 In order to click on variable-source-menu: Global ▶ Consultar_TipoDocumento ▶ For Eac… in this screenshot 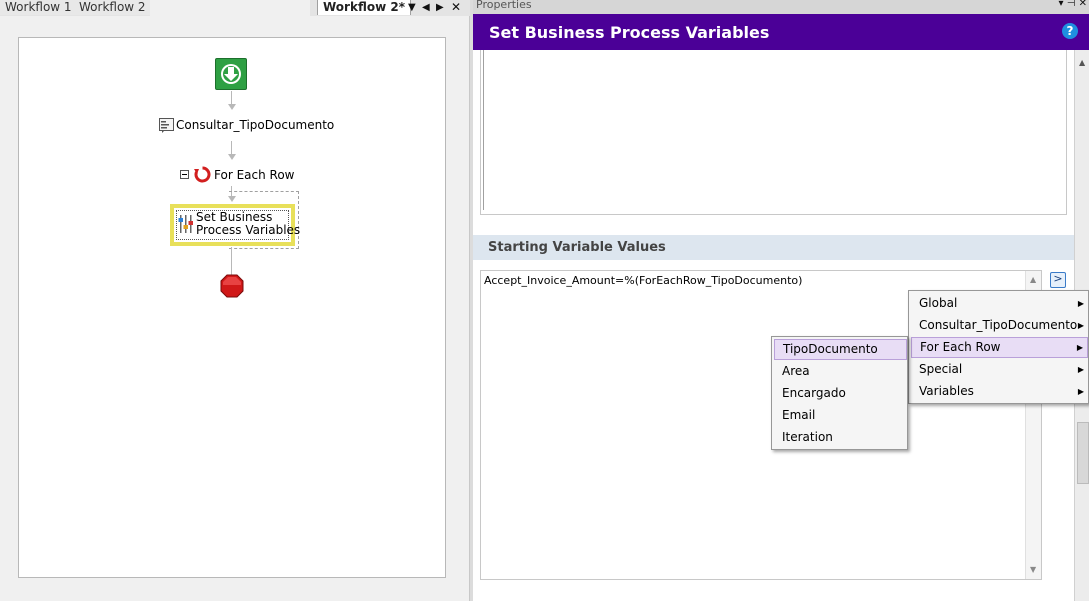, I will do `click(998, 347)`.